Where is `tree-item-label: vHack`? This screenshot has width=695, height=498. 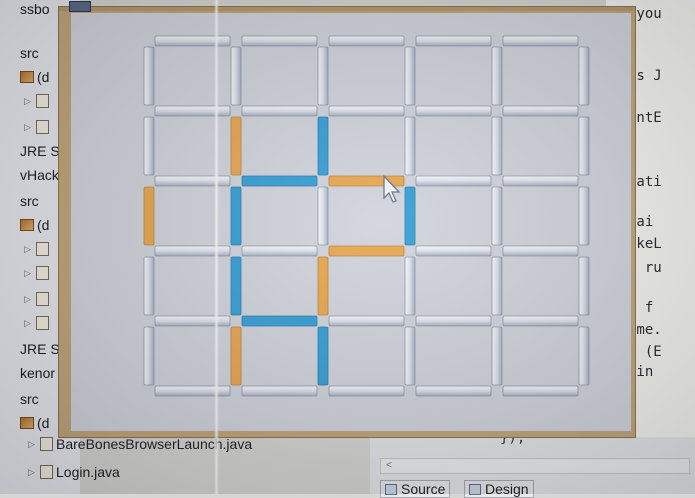 tree-item-label: vHack is located at coordinates (39, 175).